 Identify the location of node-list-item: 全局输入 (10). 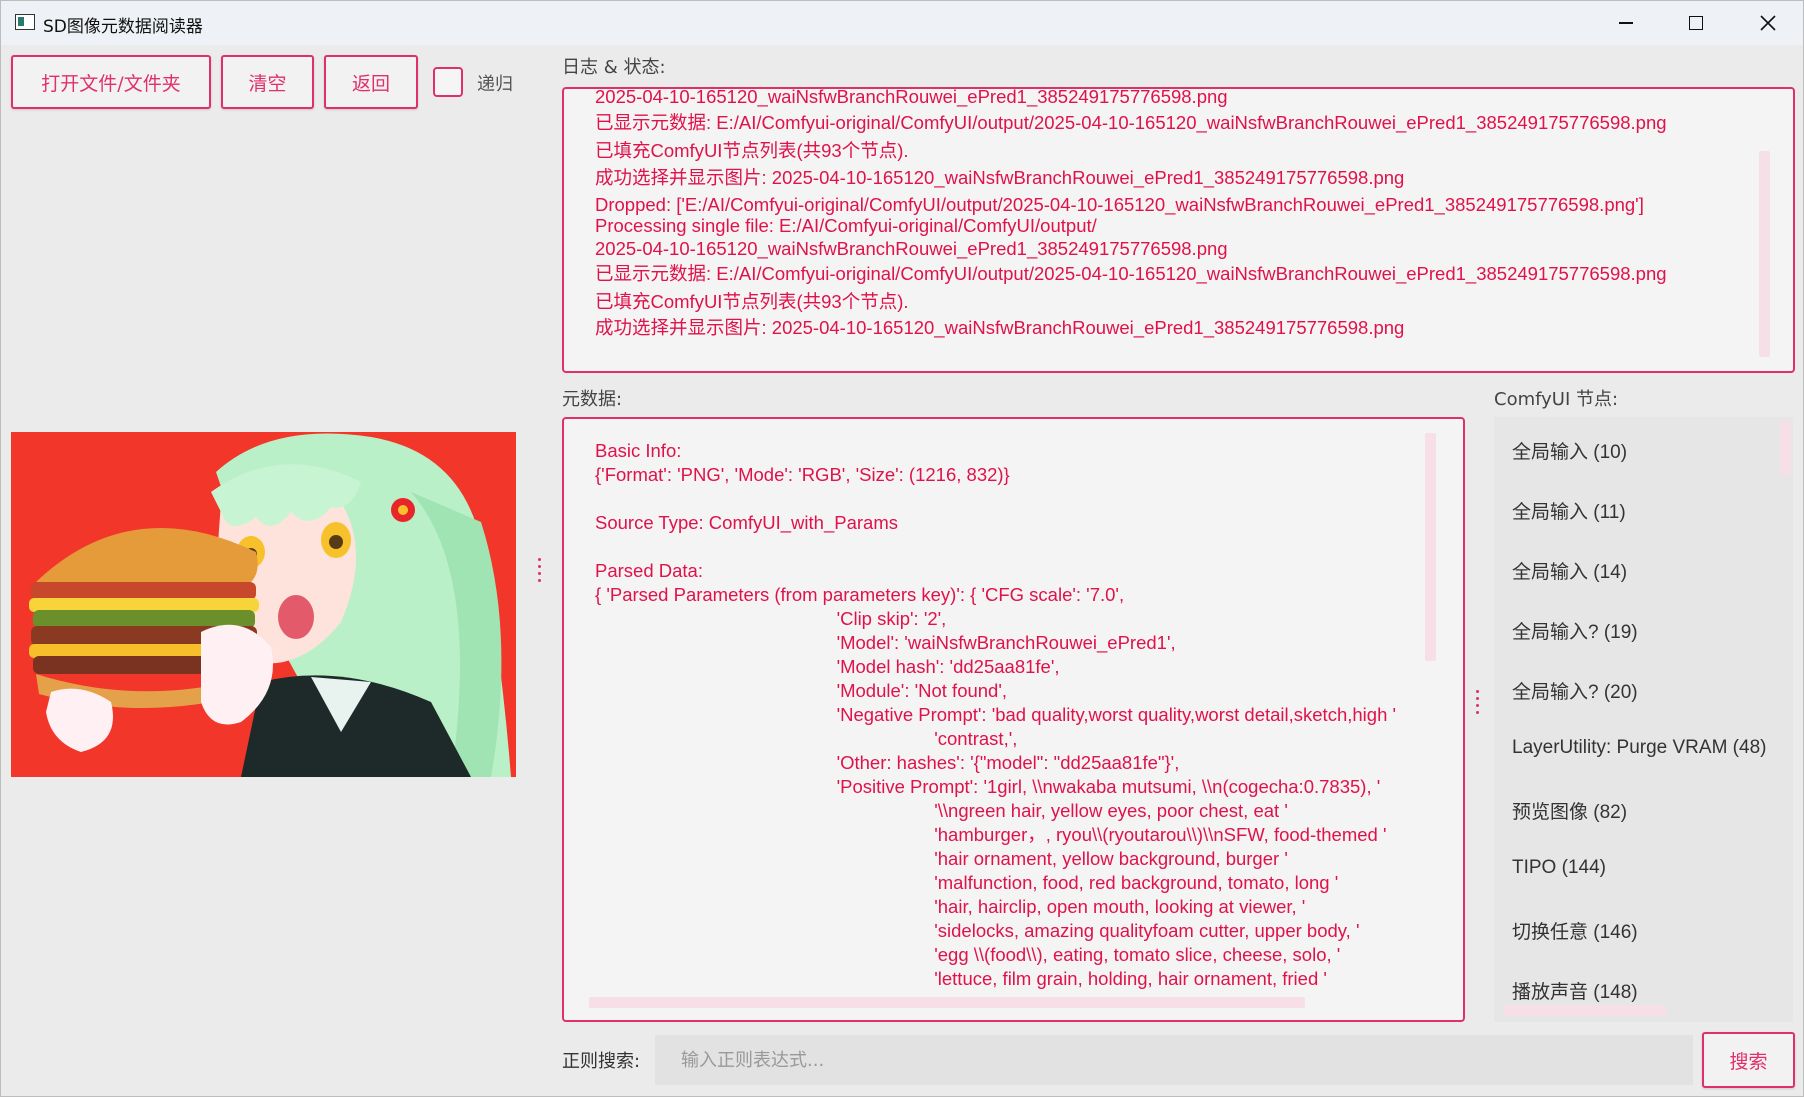
(1569, 450).